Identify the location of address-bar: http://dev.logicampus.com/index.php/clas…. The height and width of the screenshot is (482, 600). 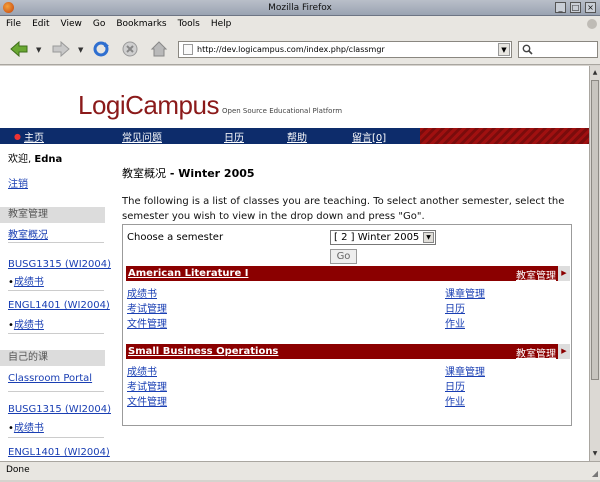
(345, 49).